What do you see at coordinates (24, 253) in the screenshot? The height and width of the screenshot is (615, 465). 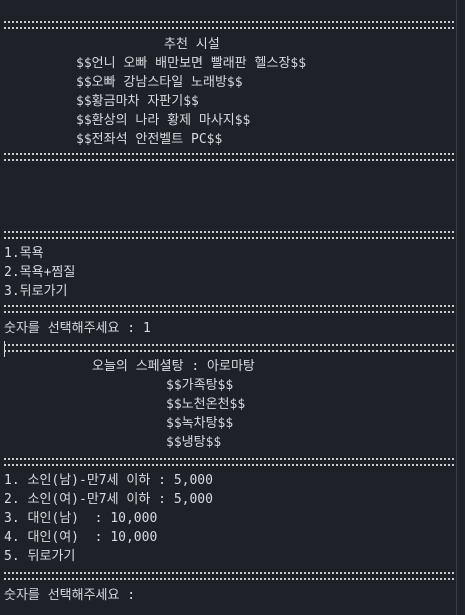 I see `menu-item: 1.목욕` at bounding box center [24, 253].